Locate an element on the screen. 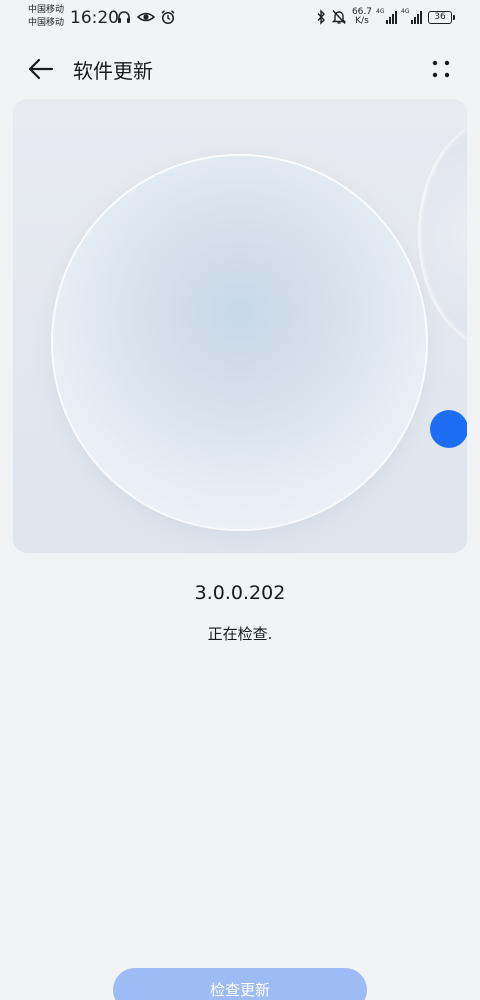  mute-bell-icon is located at coordinates (338, 17).